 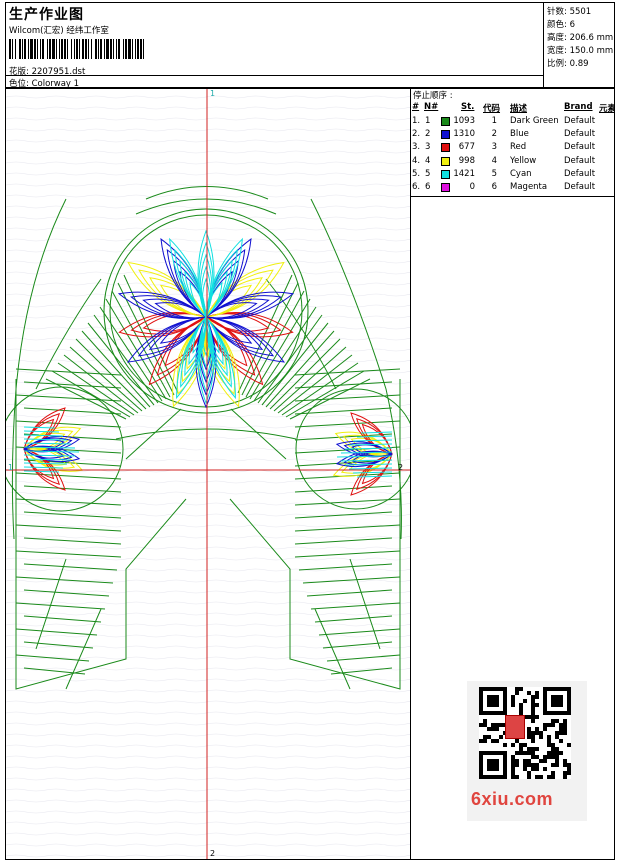 What do you see at coordinates (466, 160) in the screenshot?
I see `row-stitches: 998` at bounding box center [466, 160].